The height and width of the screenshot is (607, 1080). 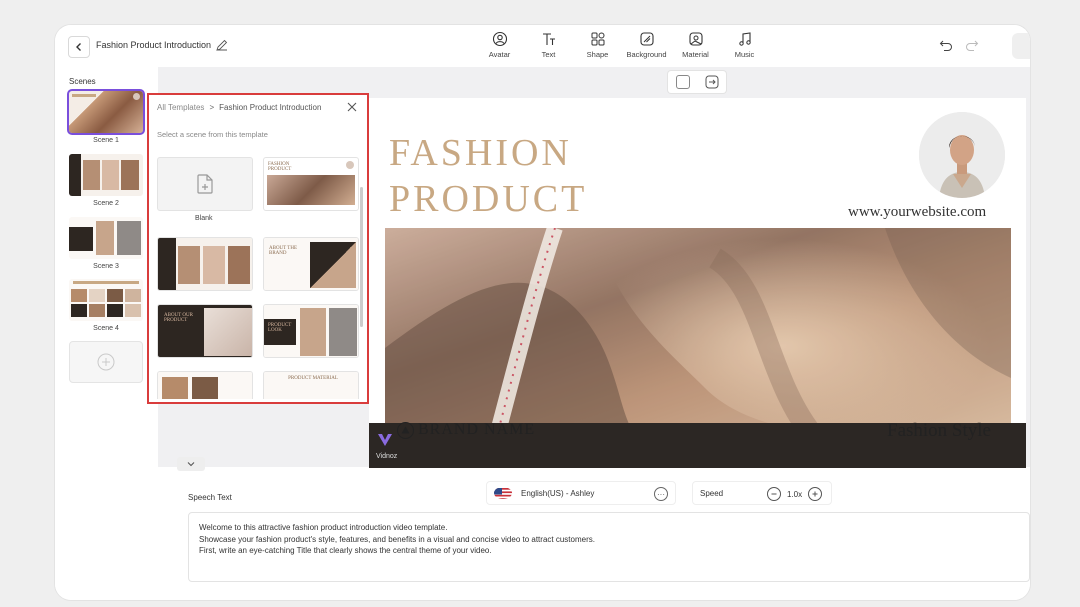 I want to click on tool-music-label: Music, so click(x=744, y=54).